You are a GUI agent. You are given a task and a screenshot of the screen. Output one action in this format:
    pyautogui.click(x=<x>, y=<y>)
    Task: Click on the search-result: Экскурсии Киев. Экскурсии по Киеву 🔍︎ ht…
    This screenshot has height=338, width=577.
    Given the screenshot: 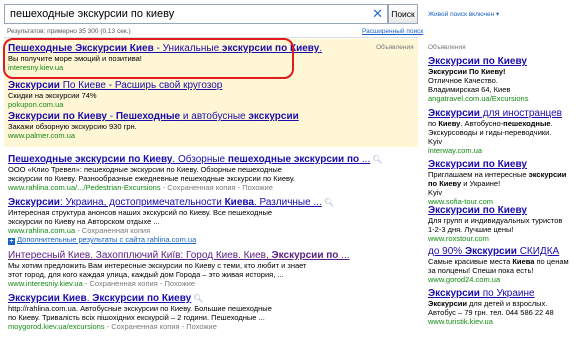 What is the action you would take?
    pyautogui.click(x=140, y=312)
    